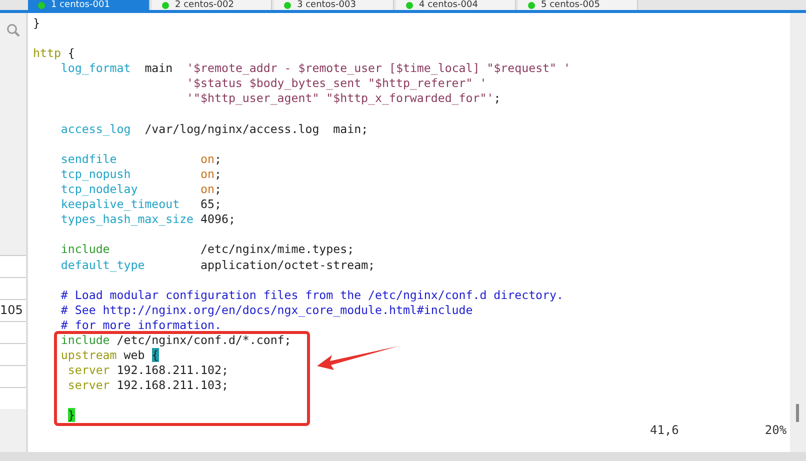 This screenshot has width=806, height=461. Describe the element at coordinates (95, 68) in the screenshot. I see `directive-name: log_format` at that location.